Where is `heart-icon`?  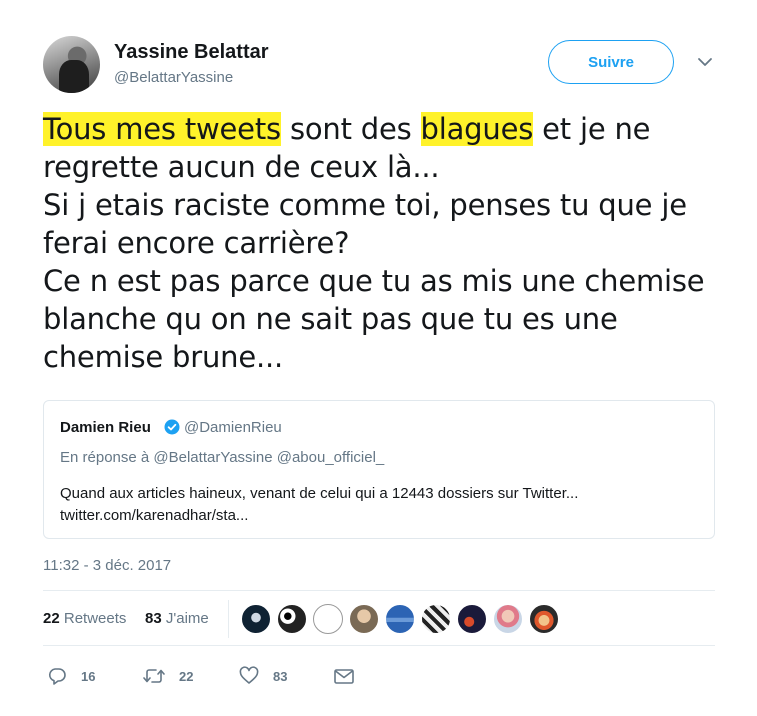
heart-icon is located at coordinates (249, 675).